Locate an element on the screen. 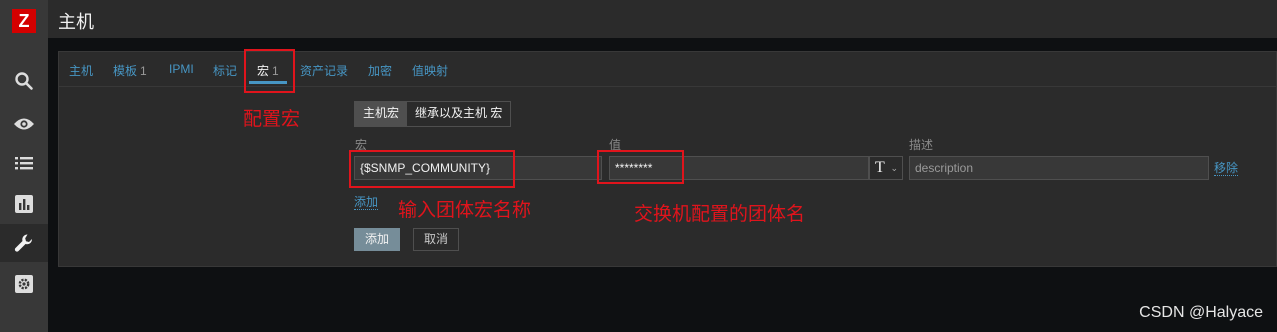 The image size is (1277, 332). page-header: 主机 is located at coordinates (662, 19).